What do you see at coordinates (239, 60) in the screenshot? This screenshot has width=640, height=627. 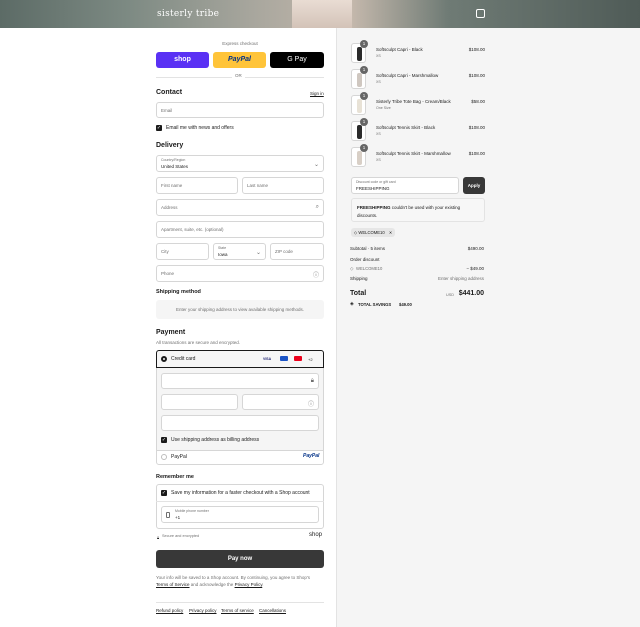 I see `paypal-button: PayPal` at bounding box center [239, 60].